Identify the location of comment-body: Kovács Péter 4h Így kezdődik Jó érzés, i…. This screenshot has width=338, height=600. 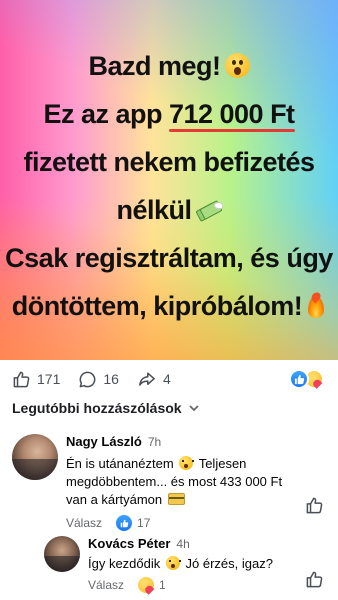
(198, 565).